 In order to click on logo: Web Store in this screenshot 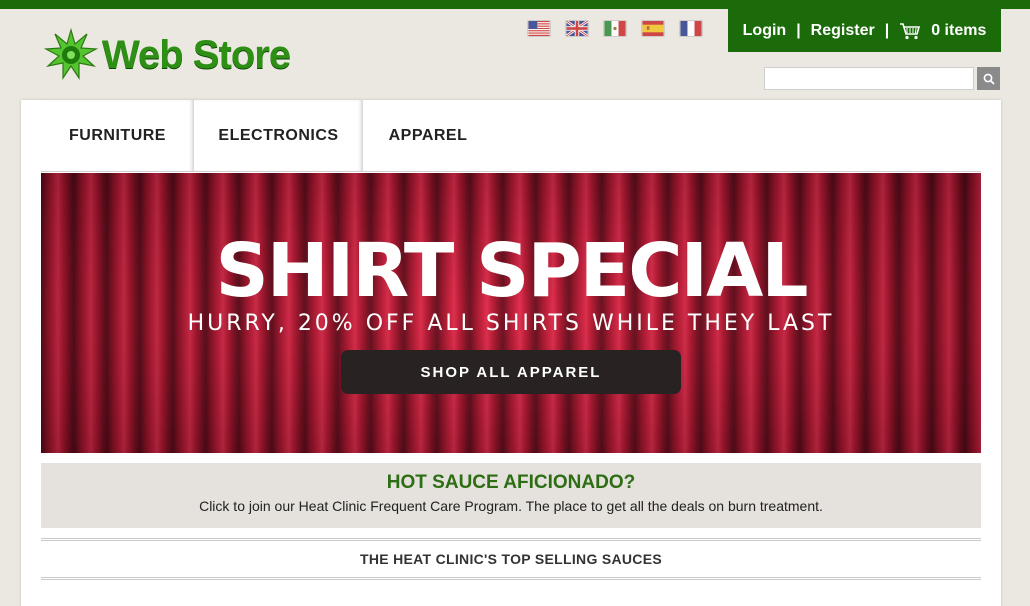, I will do `click(167, 55)`.